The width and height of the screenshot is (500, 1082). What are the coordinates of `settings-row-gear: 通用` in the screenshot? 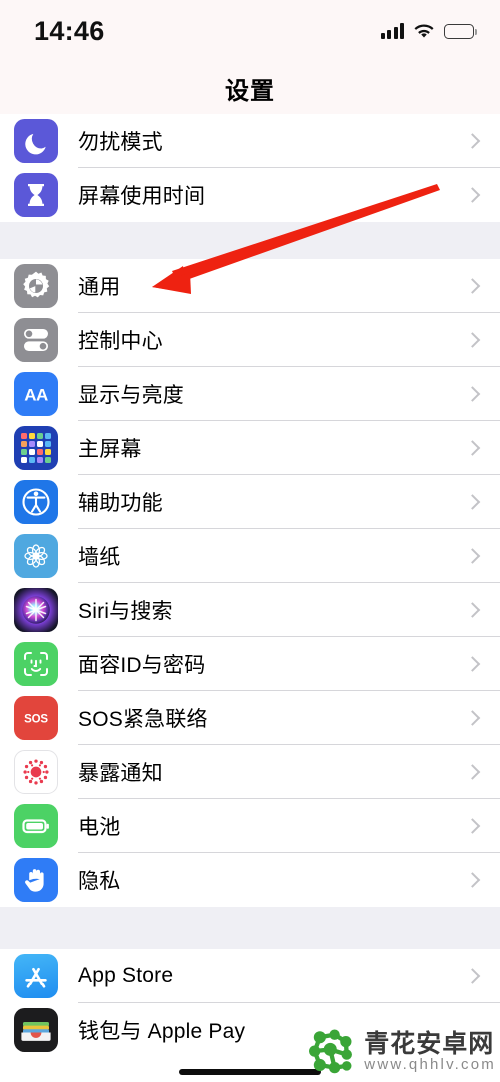 It's located at (250, 286).